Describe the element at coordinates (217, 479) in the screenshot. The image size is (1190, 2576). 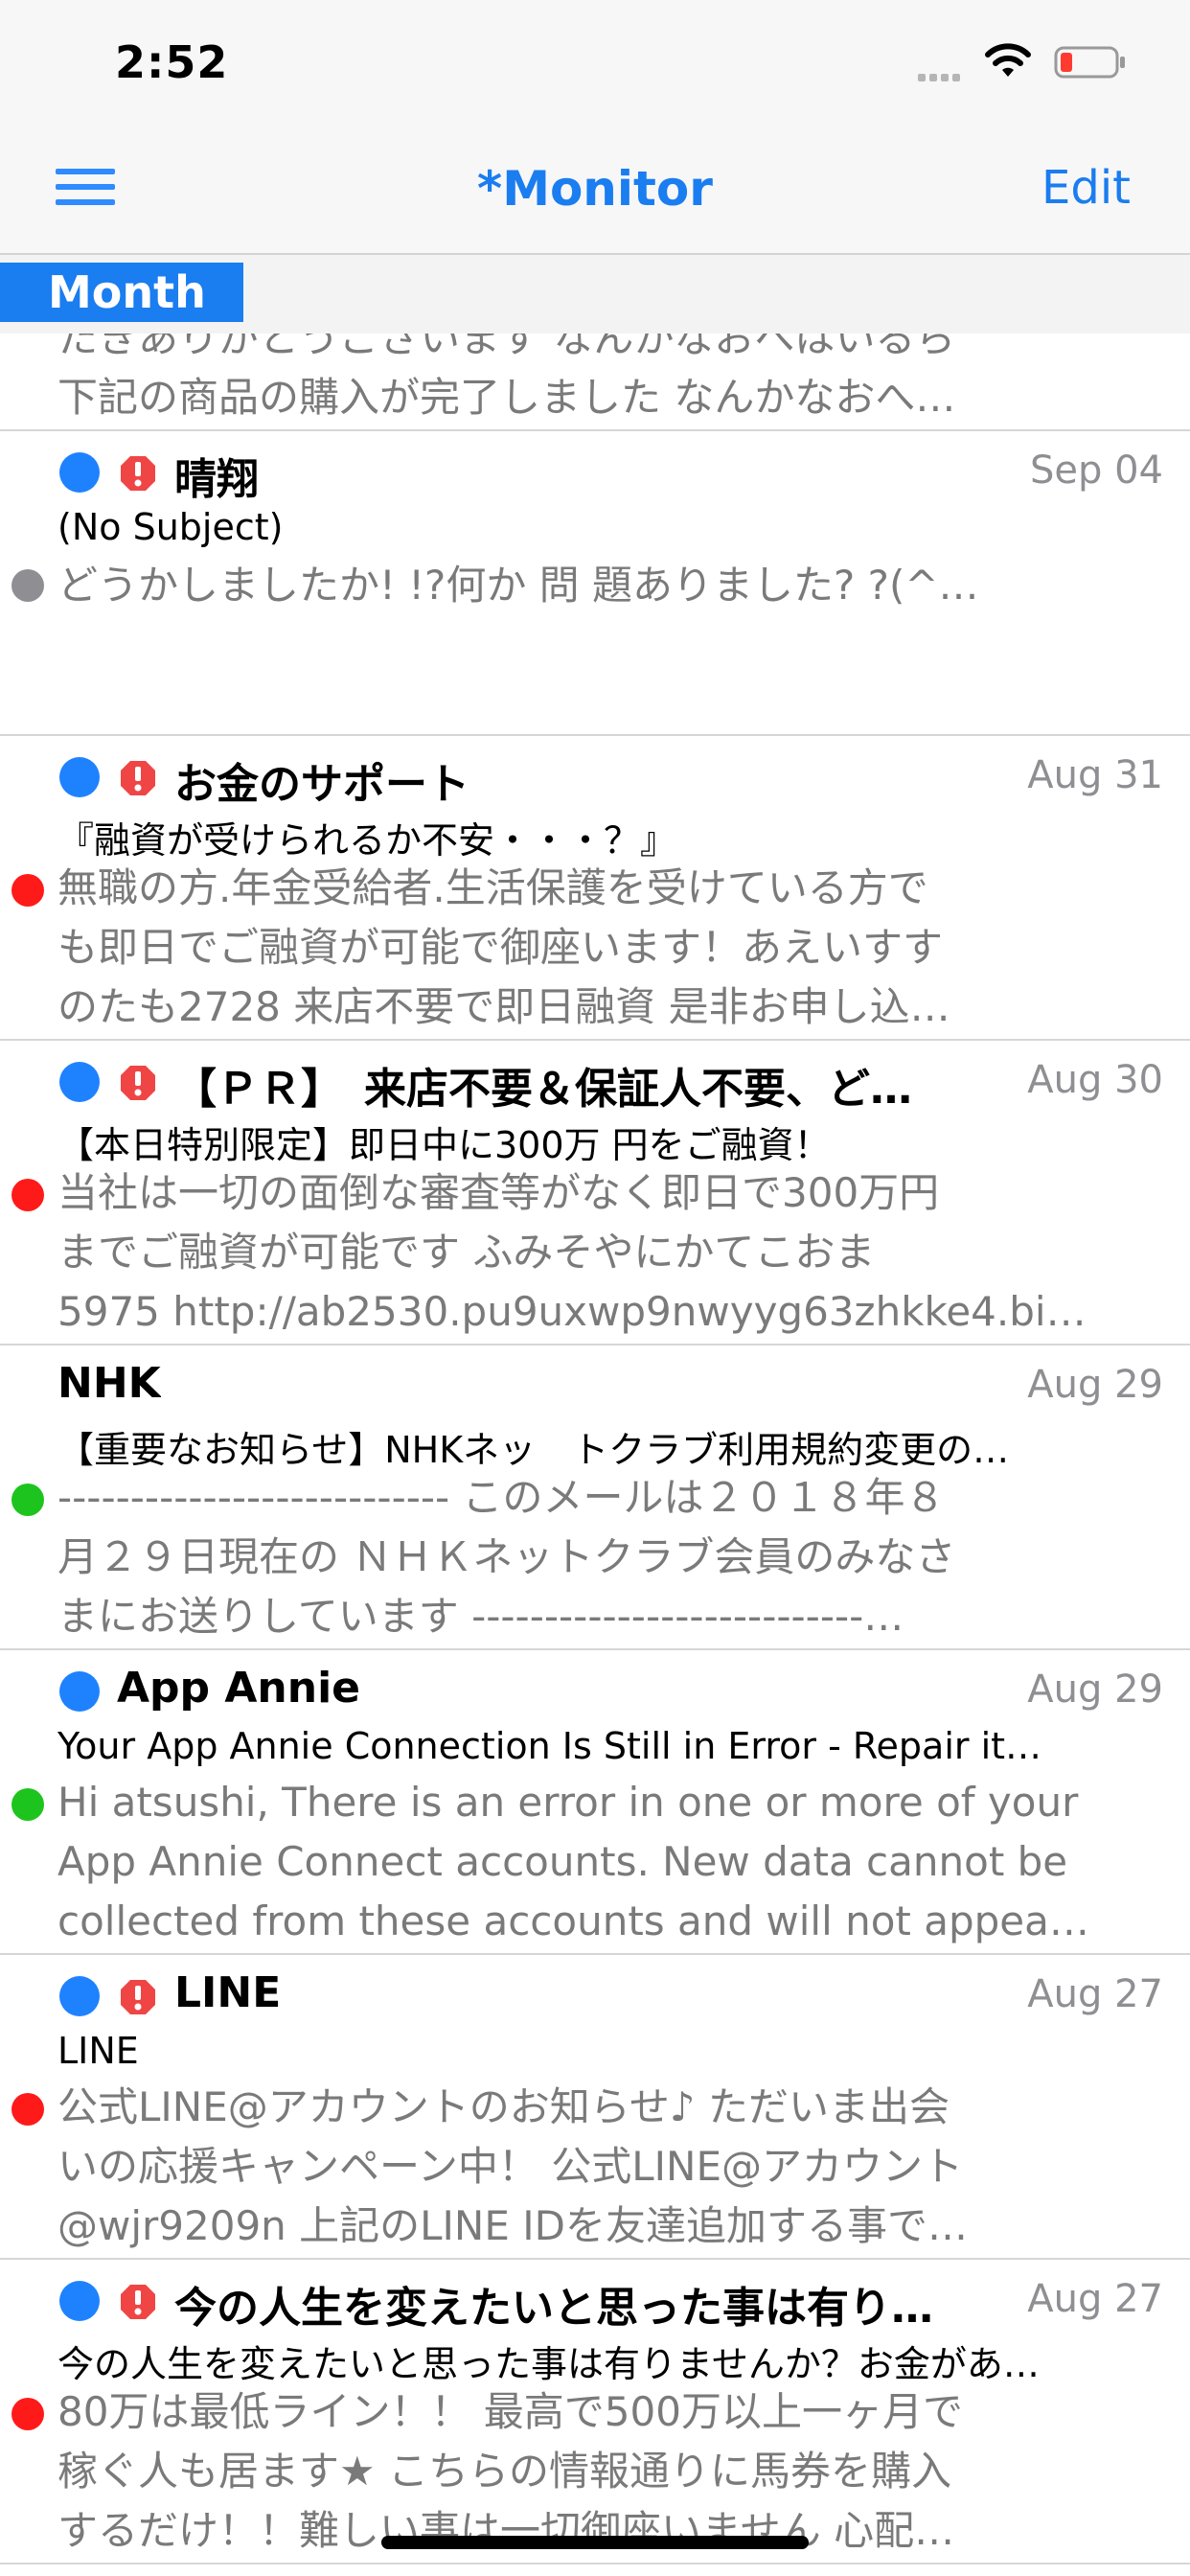
I see `message-sender: 晴翔` at that location.